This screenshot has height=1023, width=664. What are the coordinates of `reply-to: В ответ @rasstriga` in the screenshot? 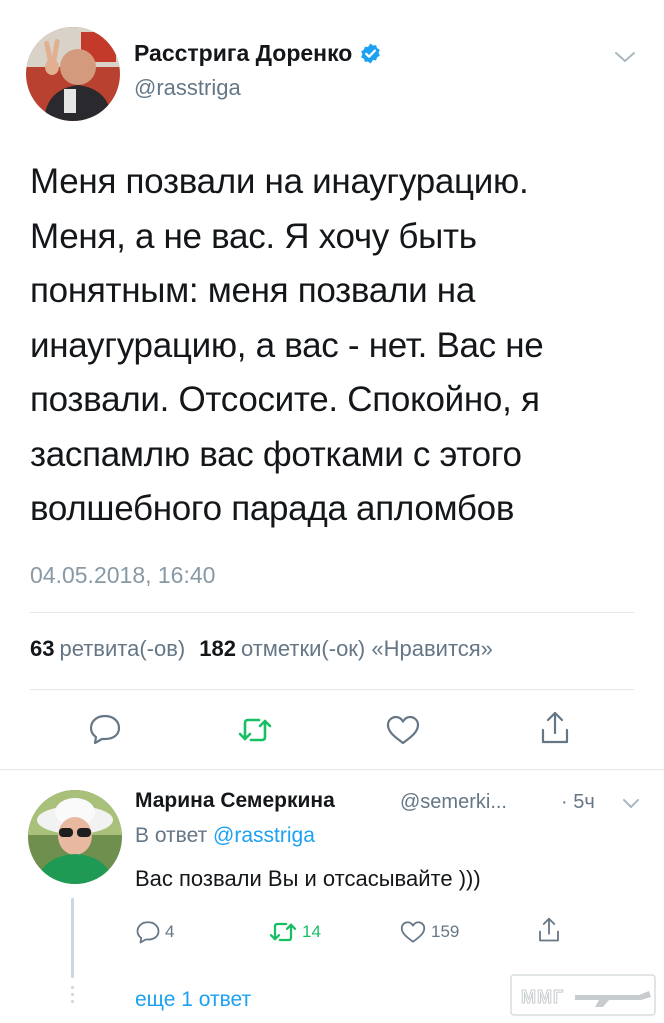 It's located at (225, 836).